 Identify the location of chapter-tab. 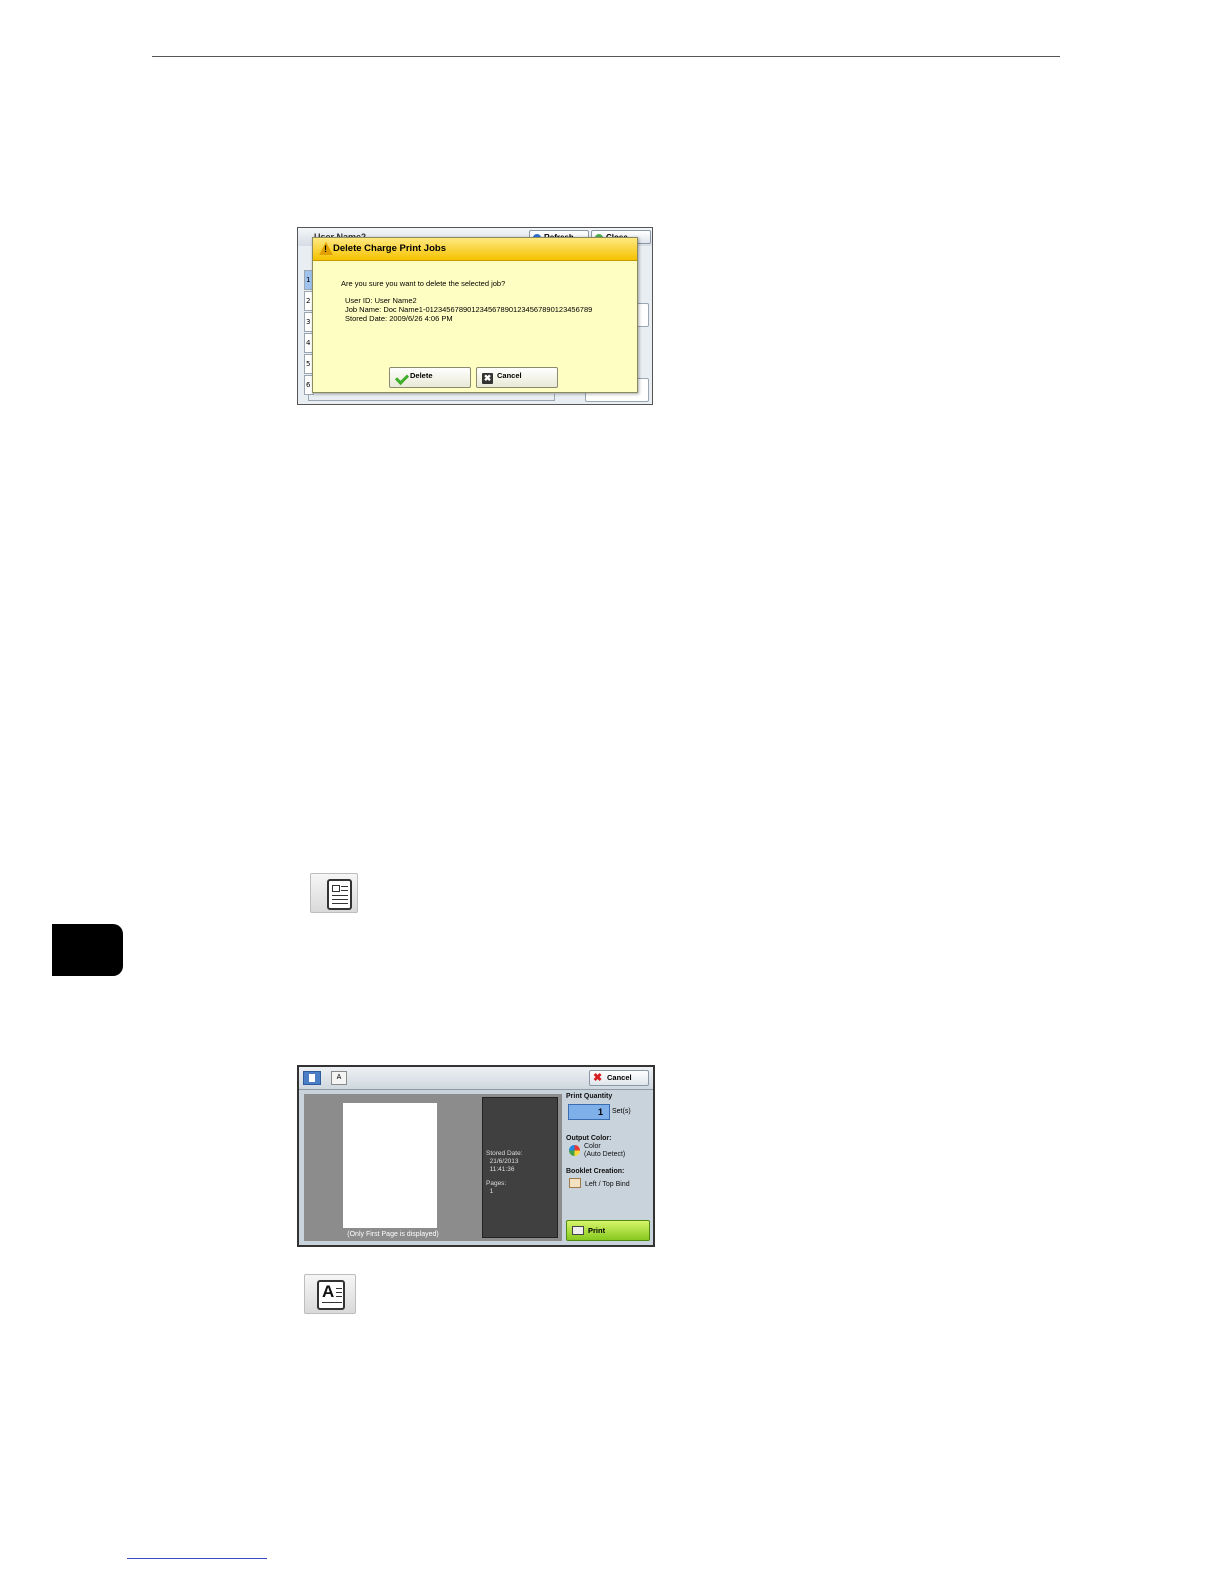
(87, 950).